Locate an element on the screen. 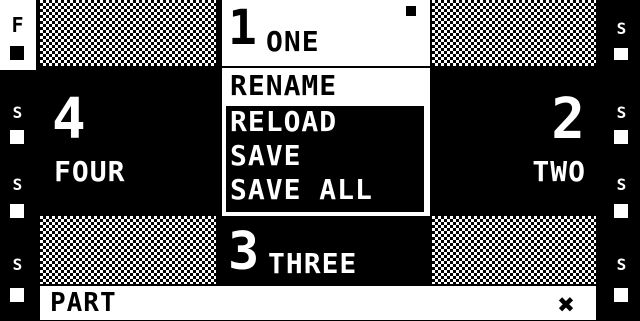  slot-two-number: 2 is located at coordinates (568, 119).